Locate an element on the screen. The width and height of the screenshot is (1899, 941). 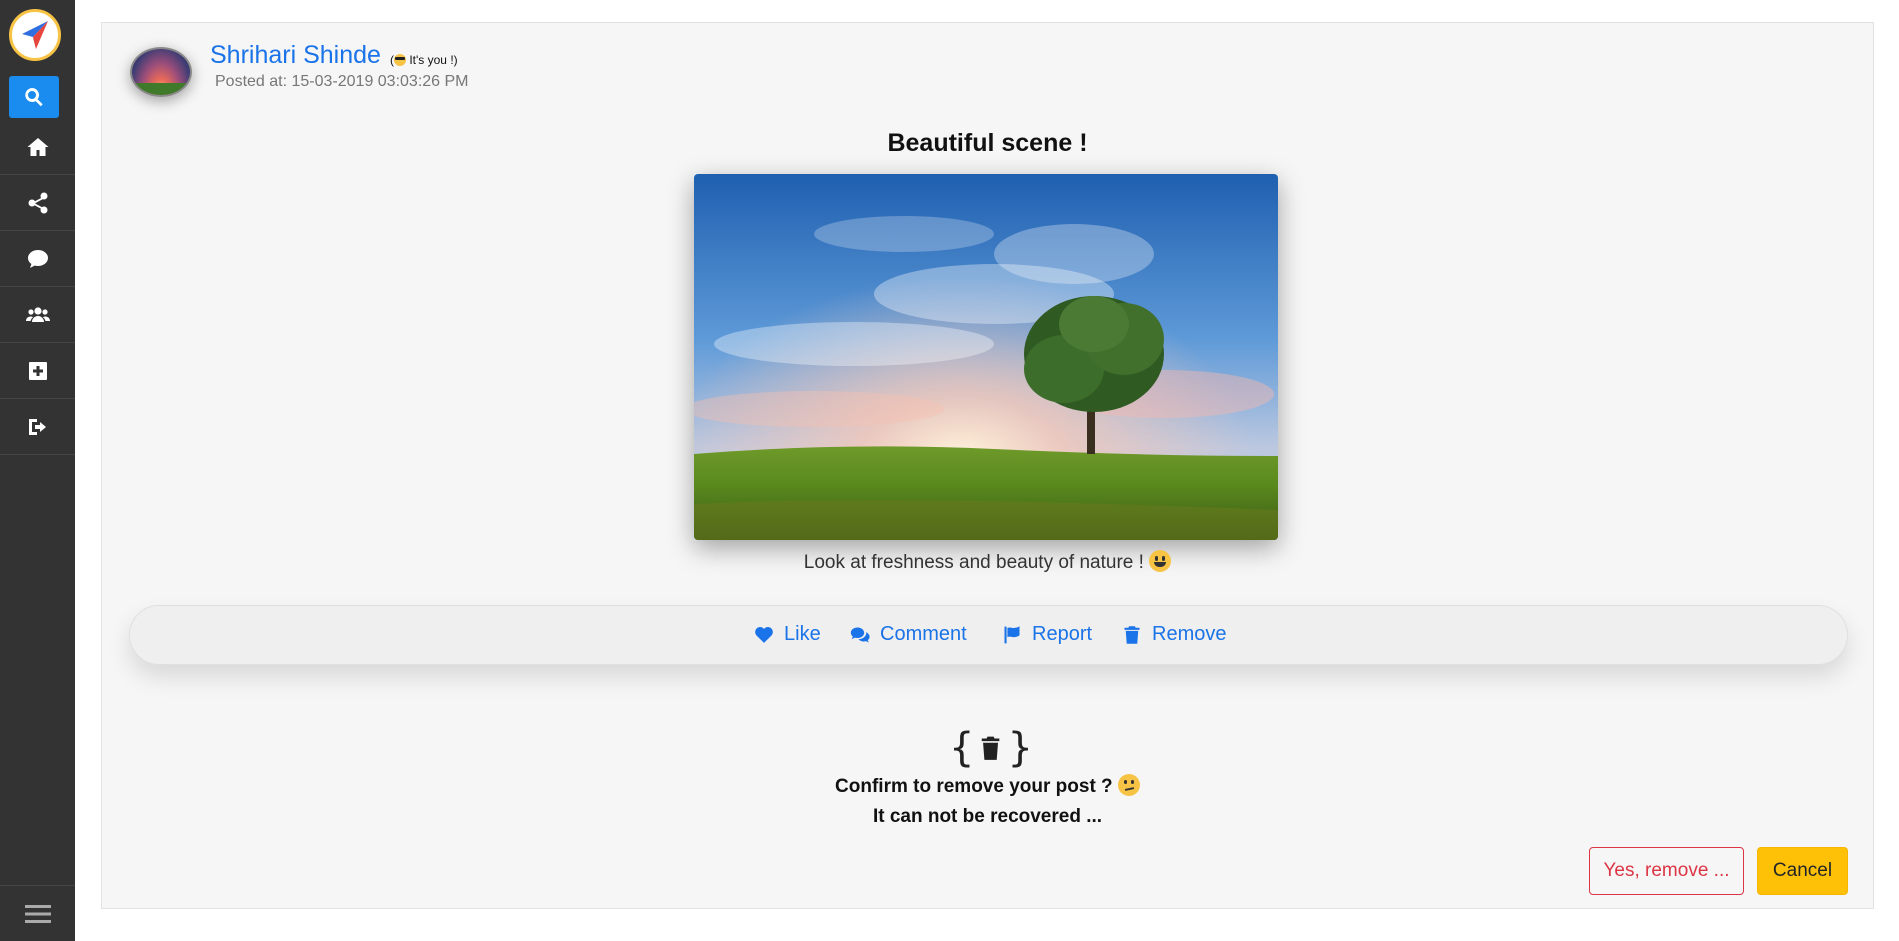
heart-icon is located at coordinates (764, 634).